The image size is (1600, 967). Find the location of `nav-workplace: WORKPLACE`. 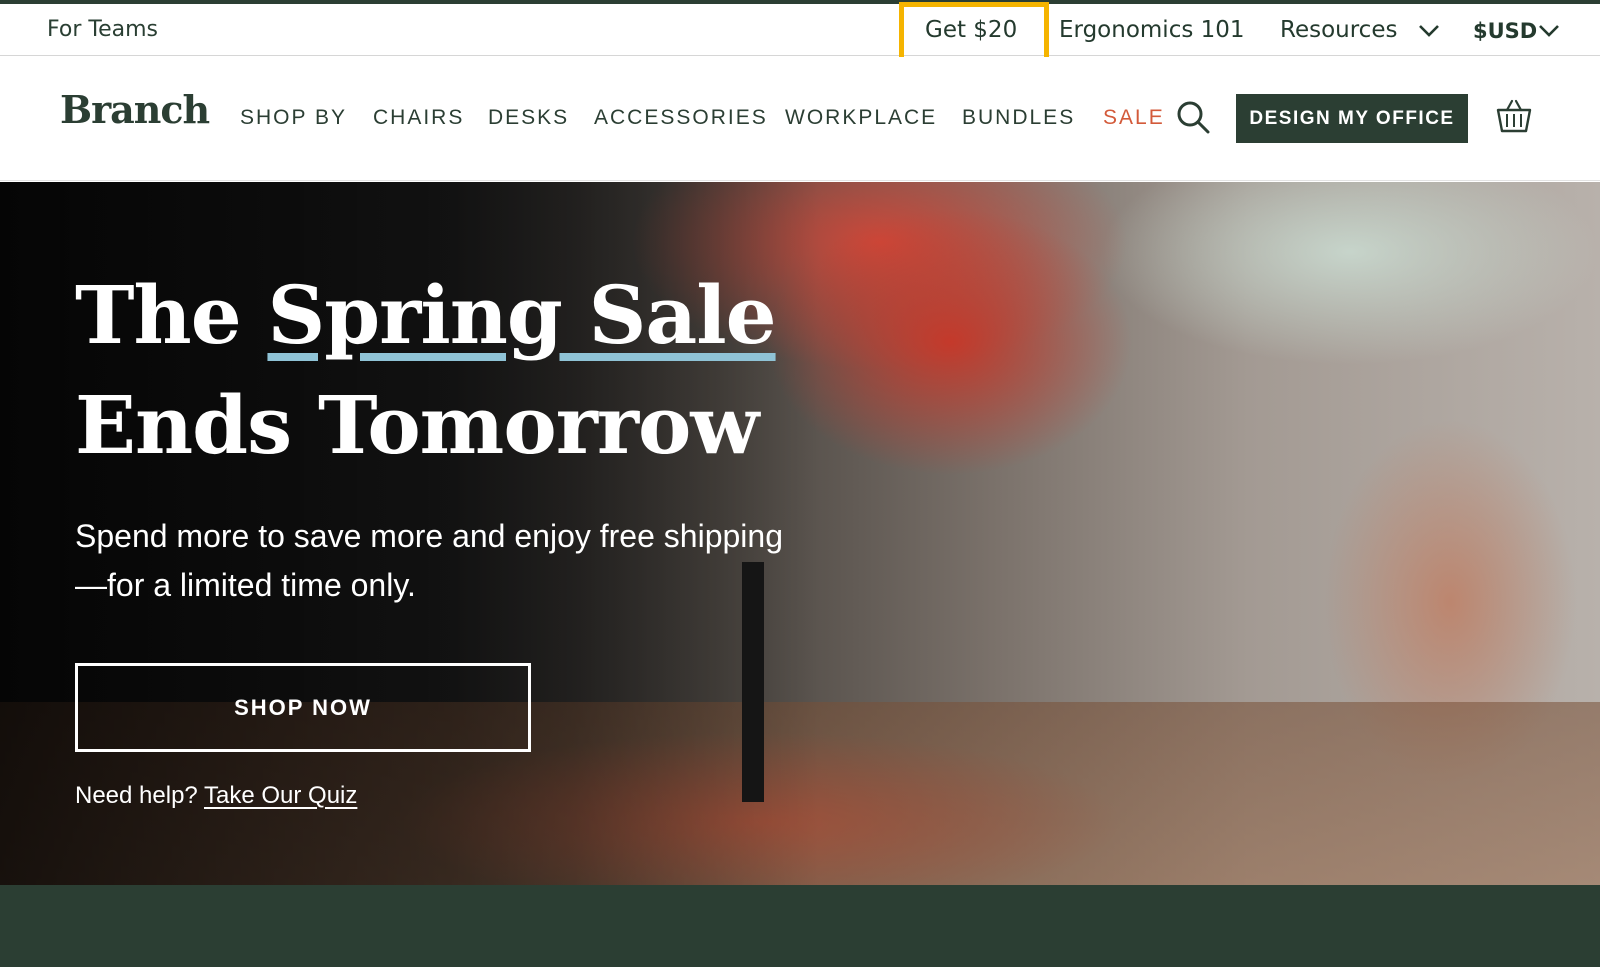

nav-workplace: WORKPLACE is located at coordinates (861, 118).